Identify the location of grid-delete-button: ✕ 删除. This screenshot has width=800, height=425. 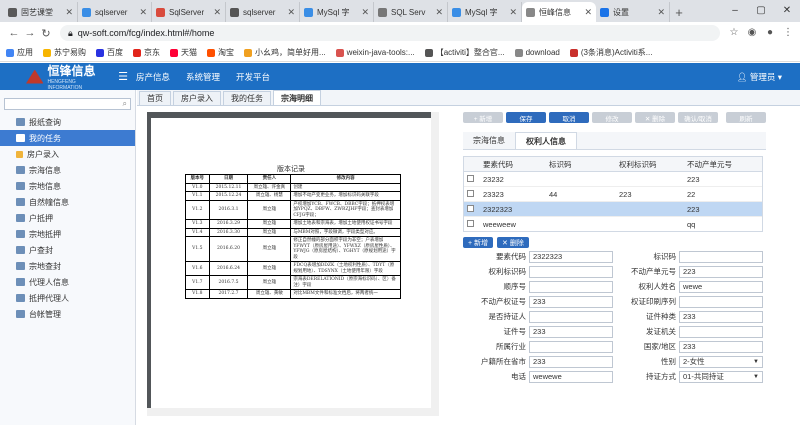
(513, 242).